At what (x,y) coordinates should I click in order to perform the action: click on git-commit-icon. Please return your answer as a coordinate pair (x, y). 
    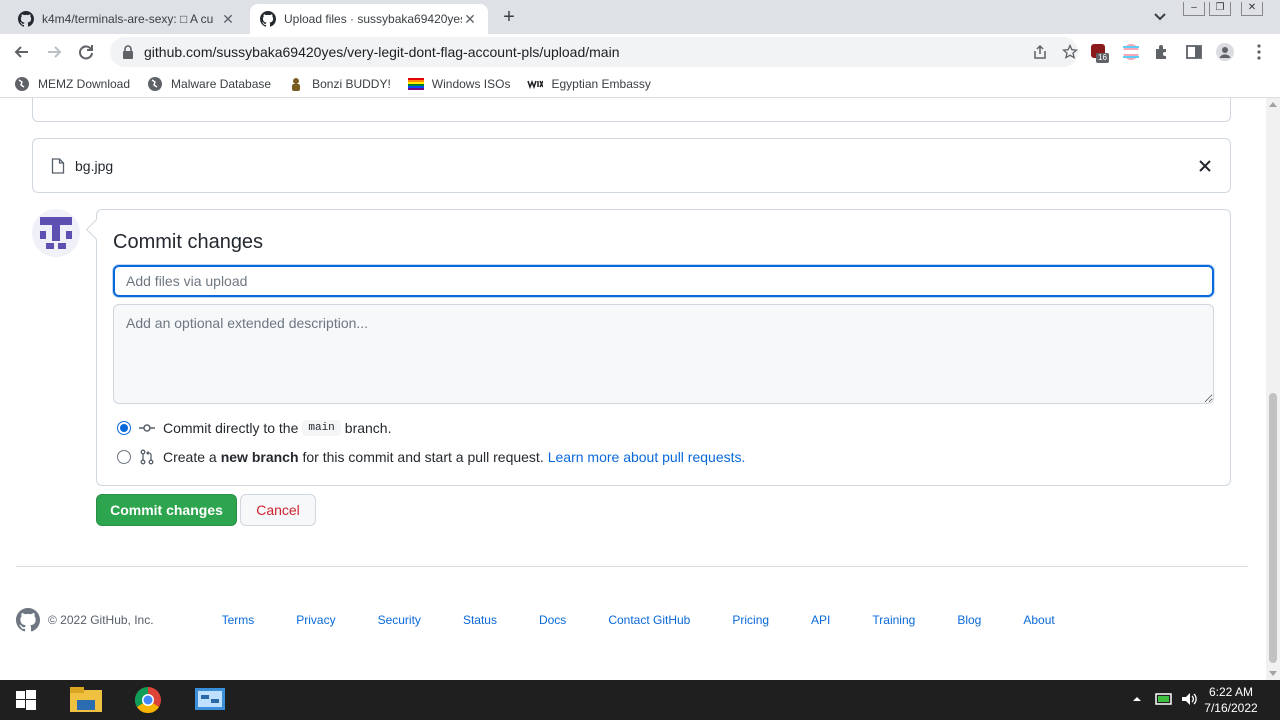
    Looking at the image, I should click on (147, 428).